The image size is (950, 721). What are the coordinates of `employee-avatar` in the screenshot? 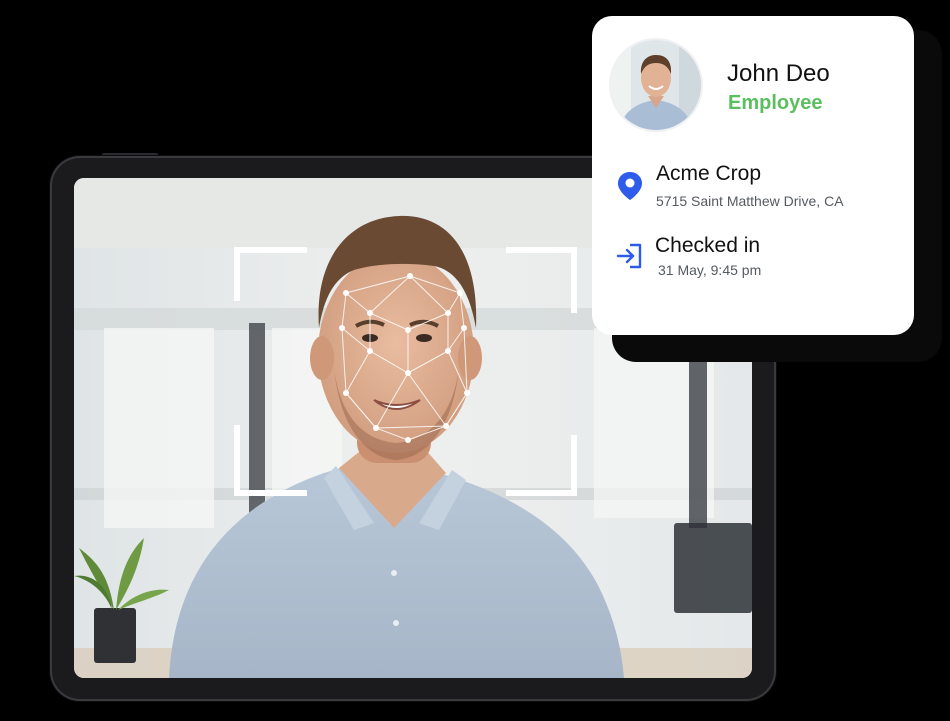 It's located at (656, 85).